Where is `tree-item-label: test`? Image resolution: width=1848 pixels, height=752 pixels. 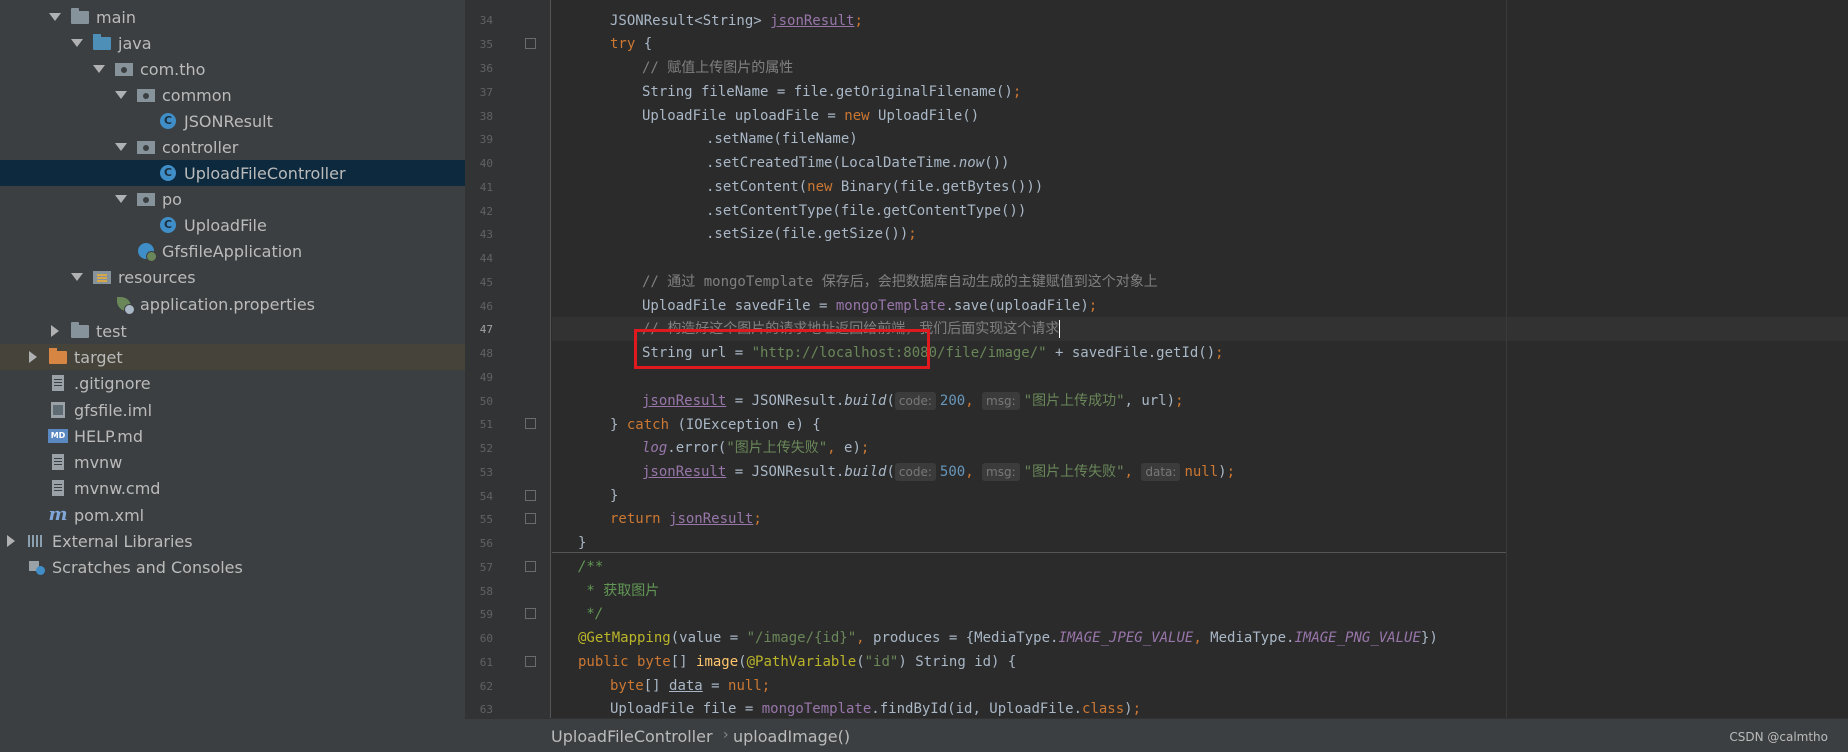 tree-item-label: test is located at coordinates (111, 331).